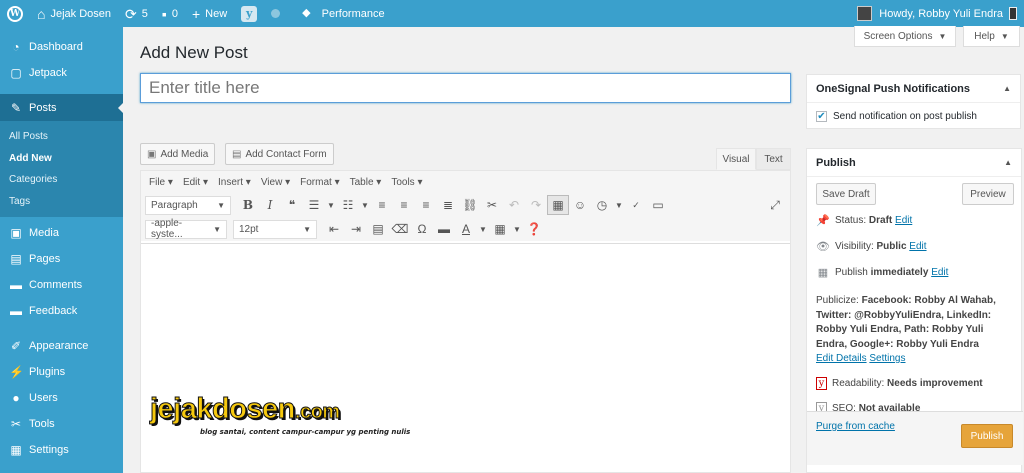  What do you see at coordinates (426, 205) in the screenshot?
I see `align-right-icon: ≡` at bounding box center [426, 205].